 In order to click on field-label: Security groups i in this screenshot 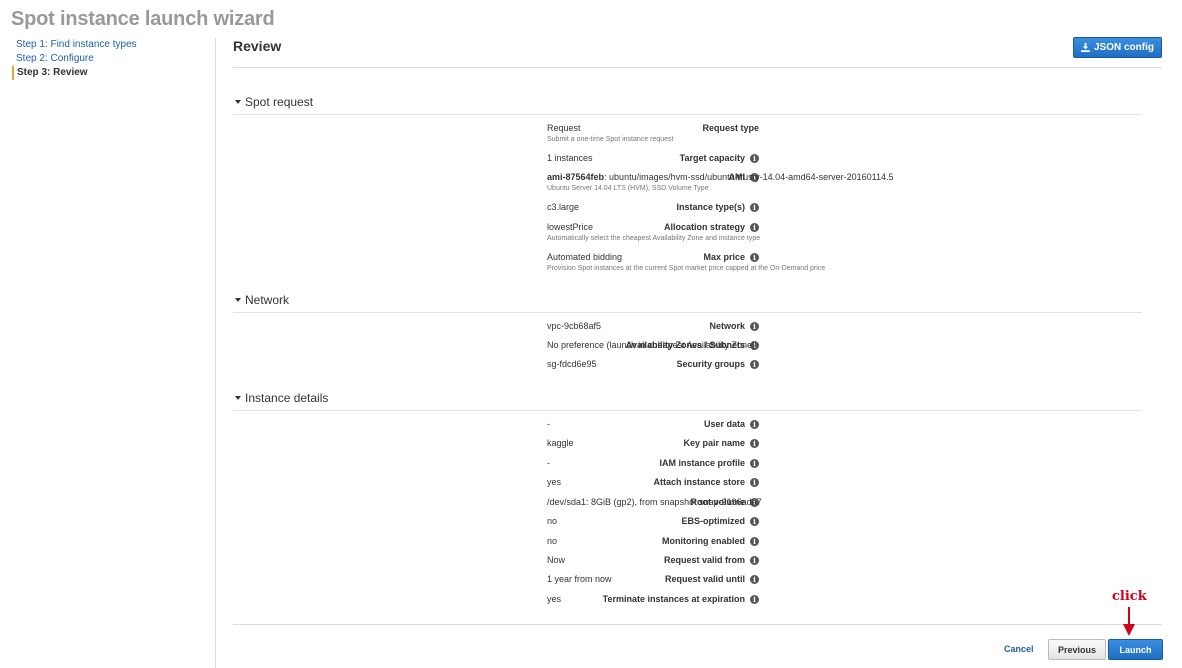, I will do `click(717, 364)`.